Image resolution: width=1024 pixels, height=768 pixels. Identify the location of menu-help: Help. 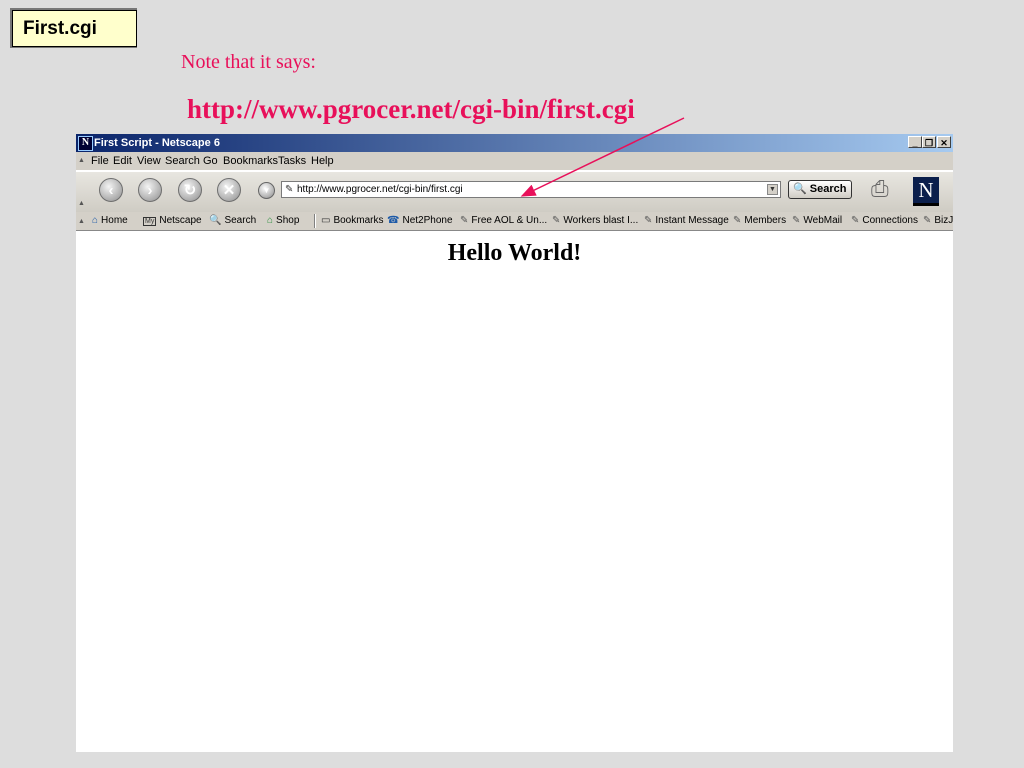
(322, 161).